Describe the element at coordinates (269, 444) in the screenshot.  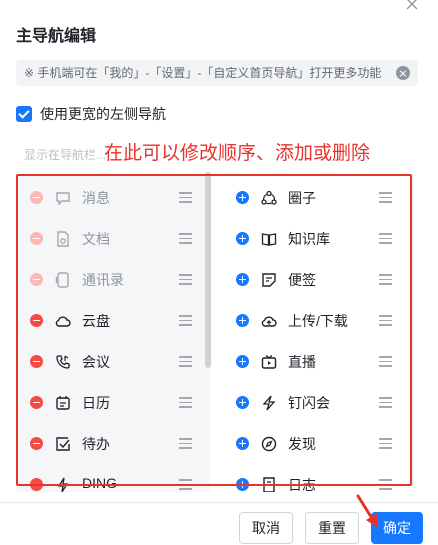
I see `compass-icon` at that location.